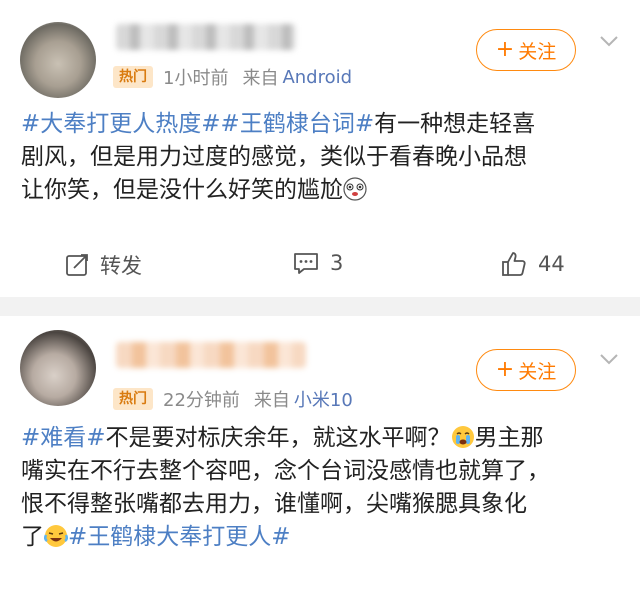 This screenshot has height=601, width=640. Describe the element at coordinates (337, 263) in the screenshot. I see `comment-count: 3` at that location.